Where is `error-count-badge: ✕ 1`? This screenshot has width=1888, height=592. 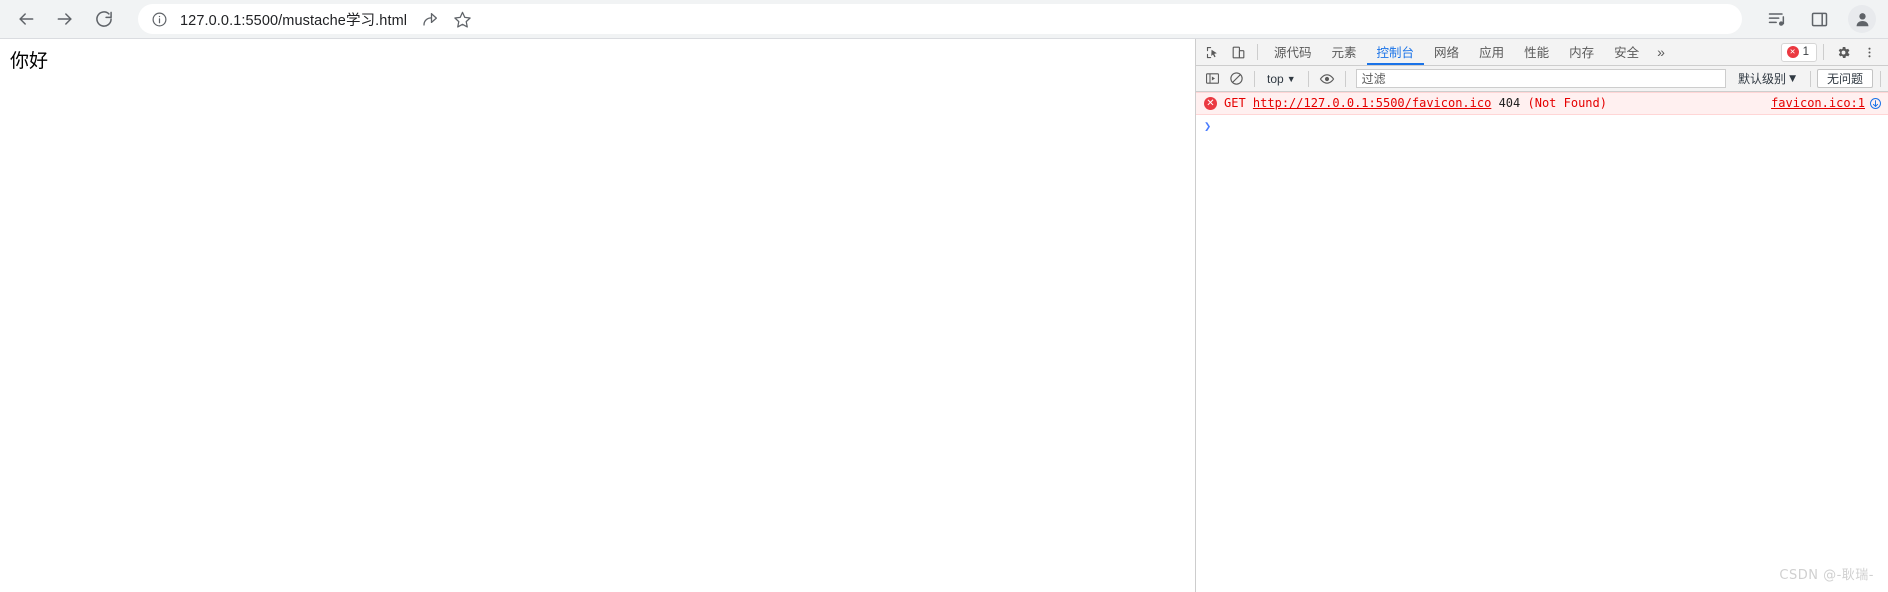 error-count-badge: ✕ 1 is located at coordinates (1798, 52).